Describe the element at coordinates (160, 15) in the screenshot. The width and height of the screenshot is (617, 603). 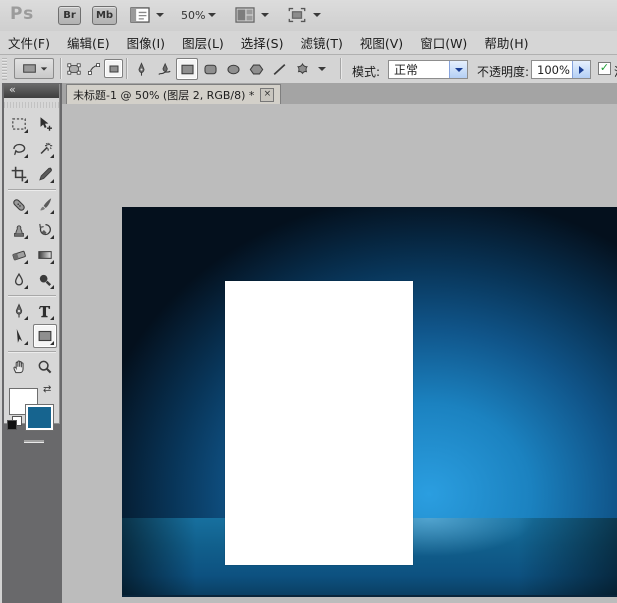
I see `workspace-dropdown-caret` at that location.